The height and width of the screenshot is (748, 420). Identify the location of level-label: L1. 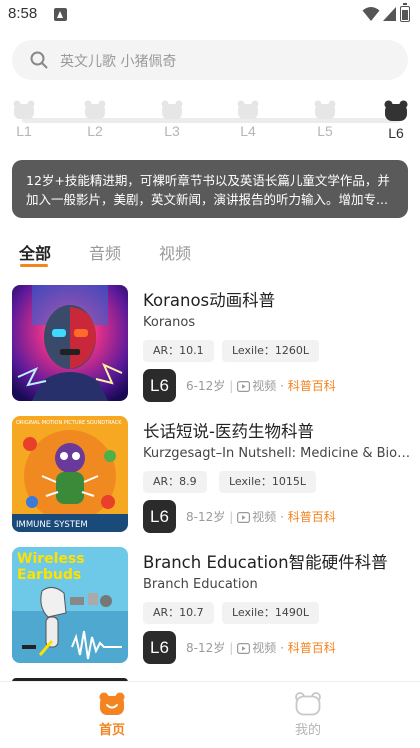
(24, 131).